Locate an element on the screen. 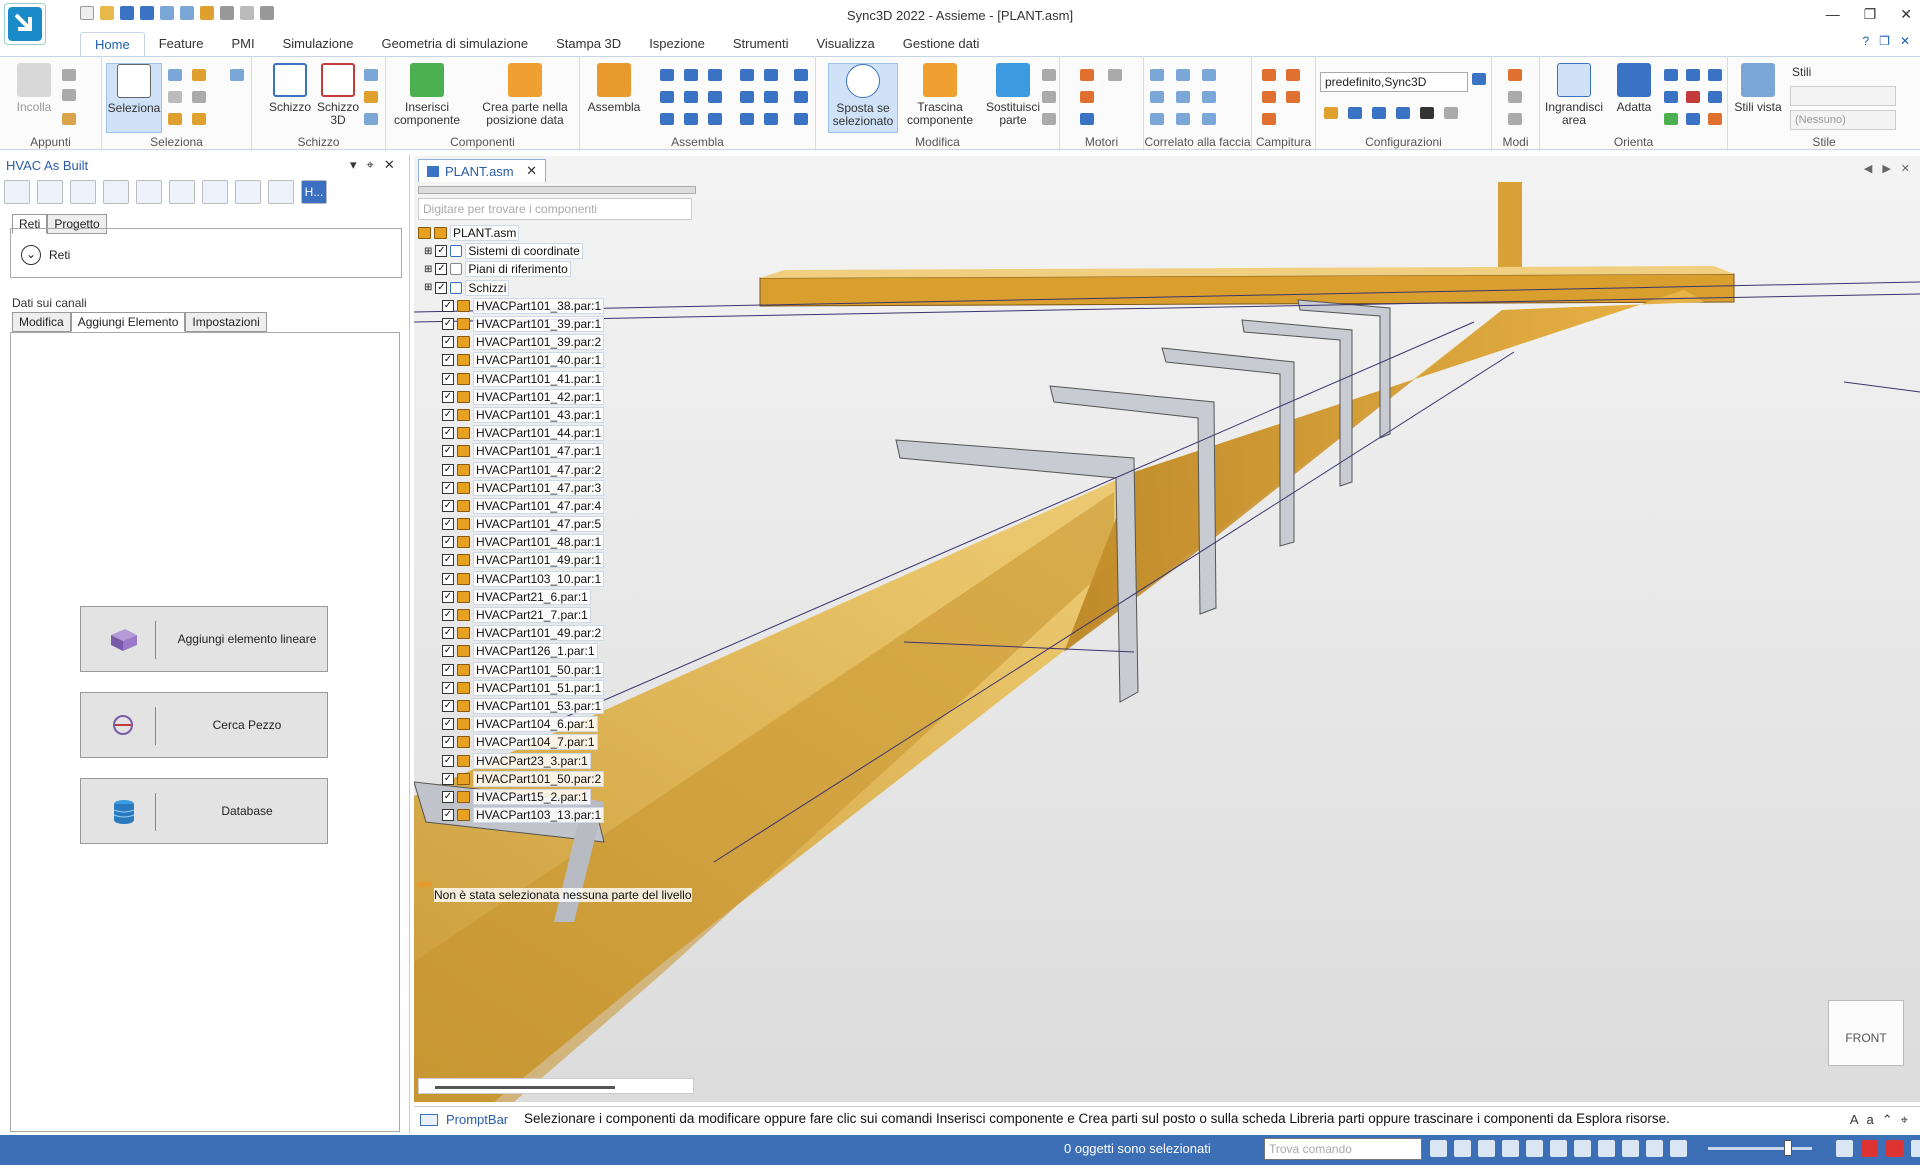  face-relate-5-icon is located at coordinates (1183, 97).